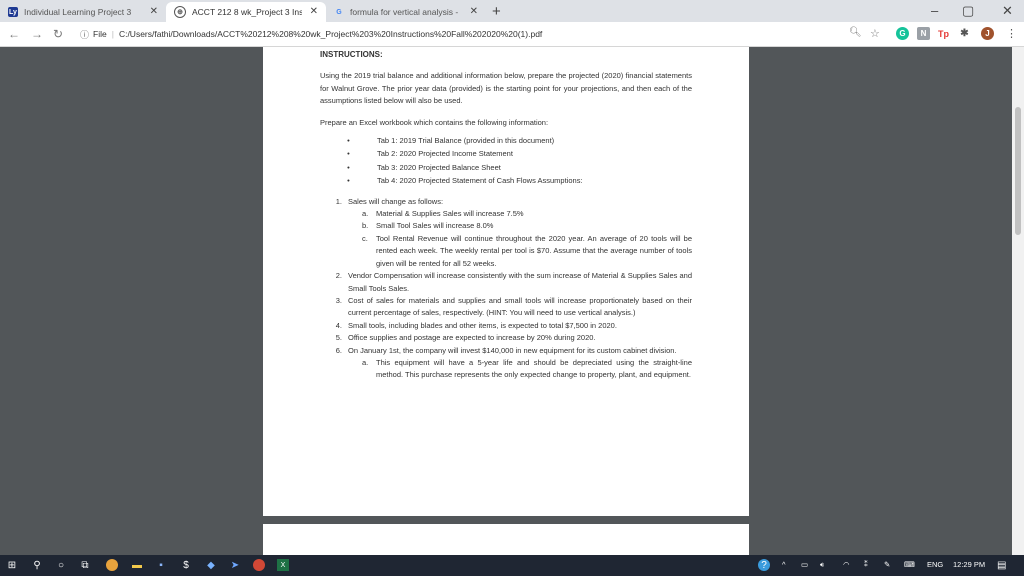  What do you see at coordinates (923, 33) in the screenshot?
I see `ext-n-icon: N` at bounding box center [923, 33].